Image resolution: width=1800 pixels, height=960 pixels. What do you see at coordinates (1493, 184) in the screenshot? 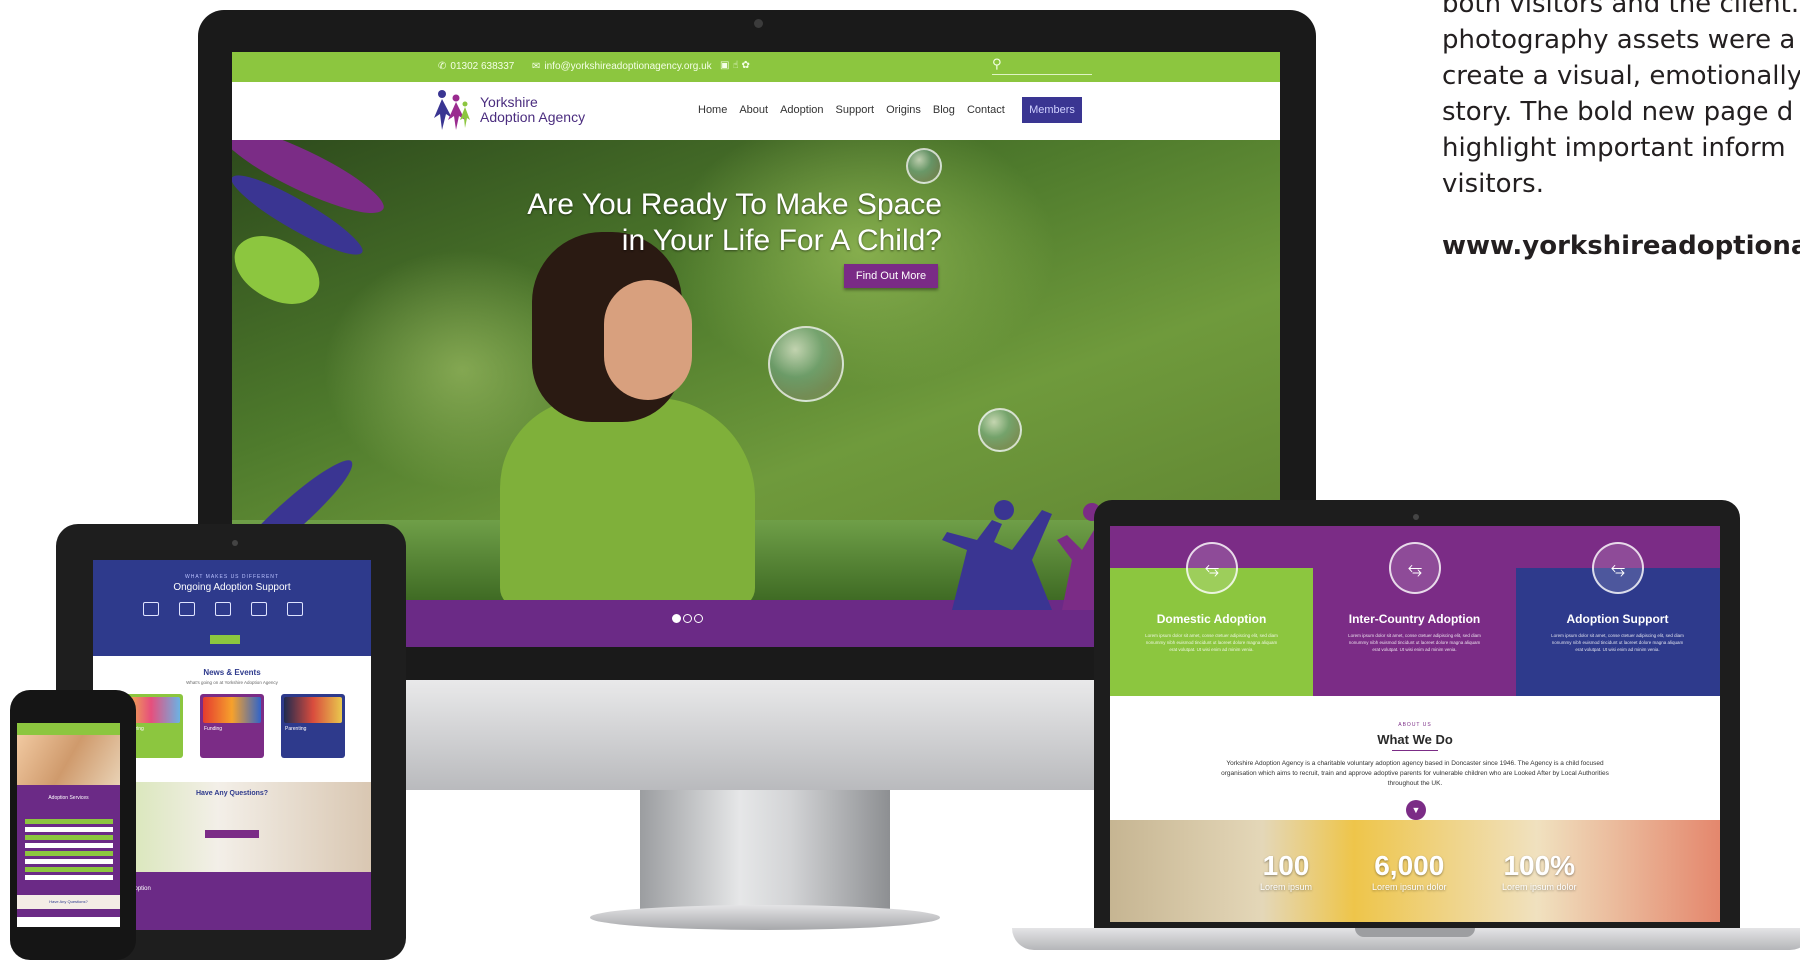
I see `side-line: visitors.` at bounding box center [1493, 184].